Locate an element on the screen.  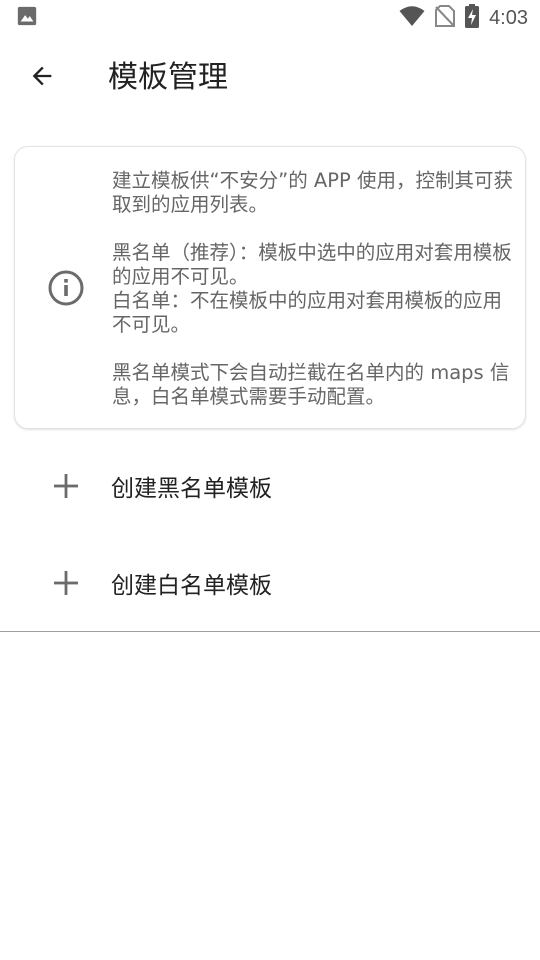
create-blacklist-template-label: 创建黑名单模板 is located at coordinates (191, 489).